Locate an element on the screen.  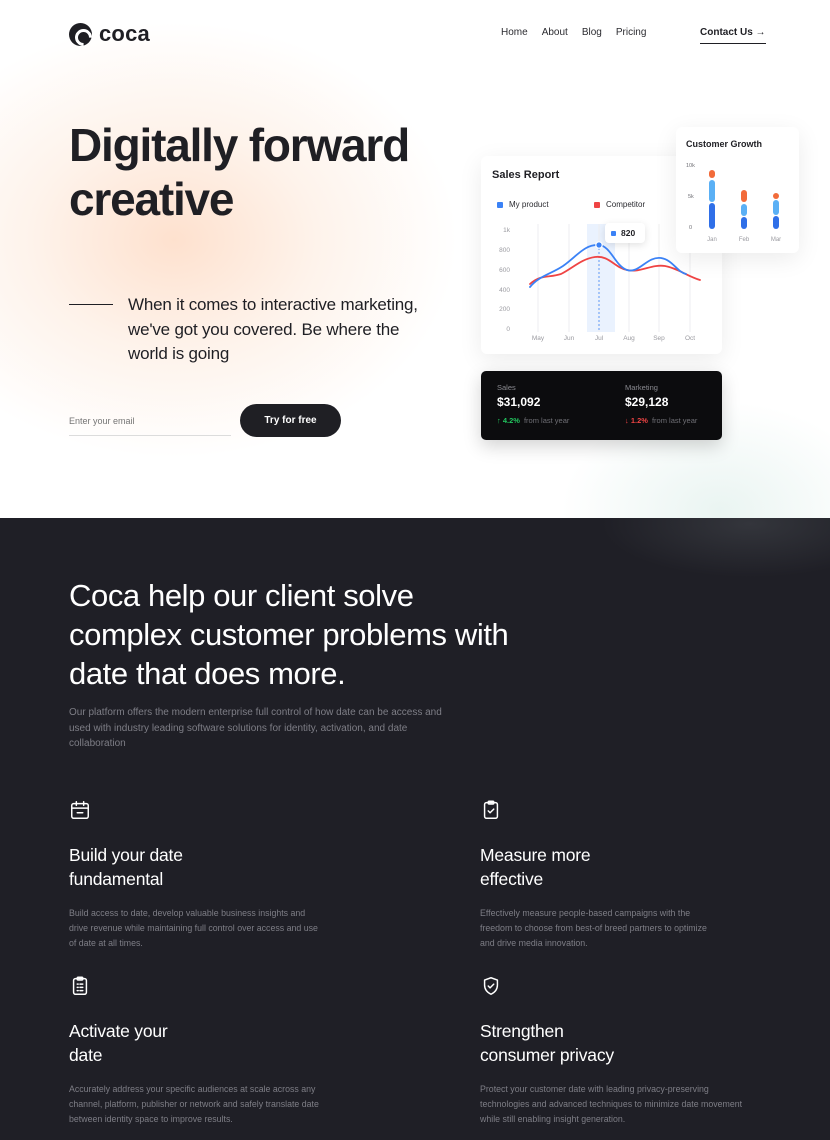
hero-title: Digitally forward creative is located at coordinates (239, 172).